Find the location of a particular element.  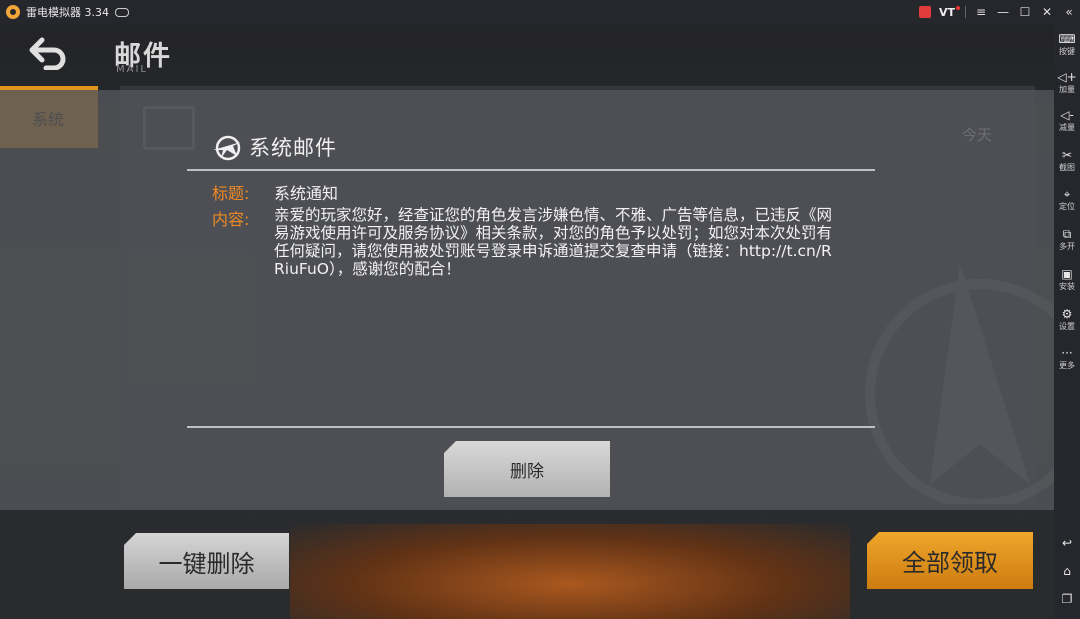

separator is located at coordinates (965, 12).